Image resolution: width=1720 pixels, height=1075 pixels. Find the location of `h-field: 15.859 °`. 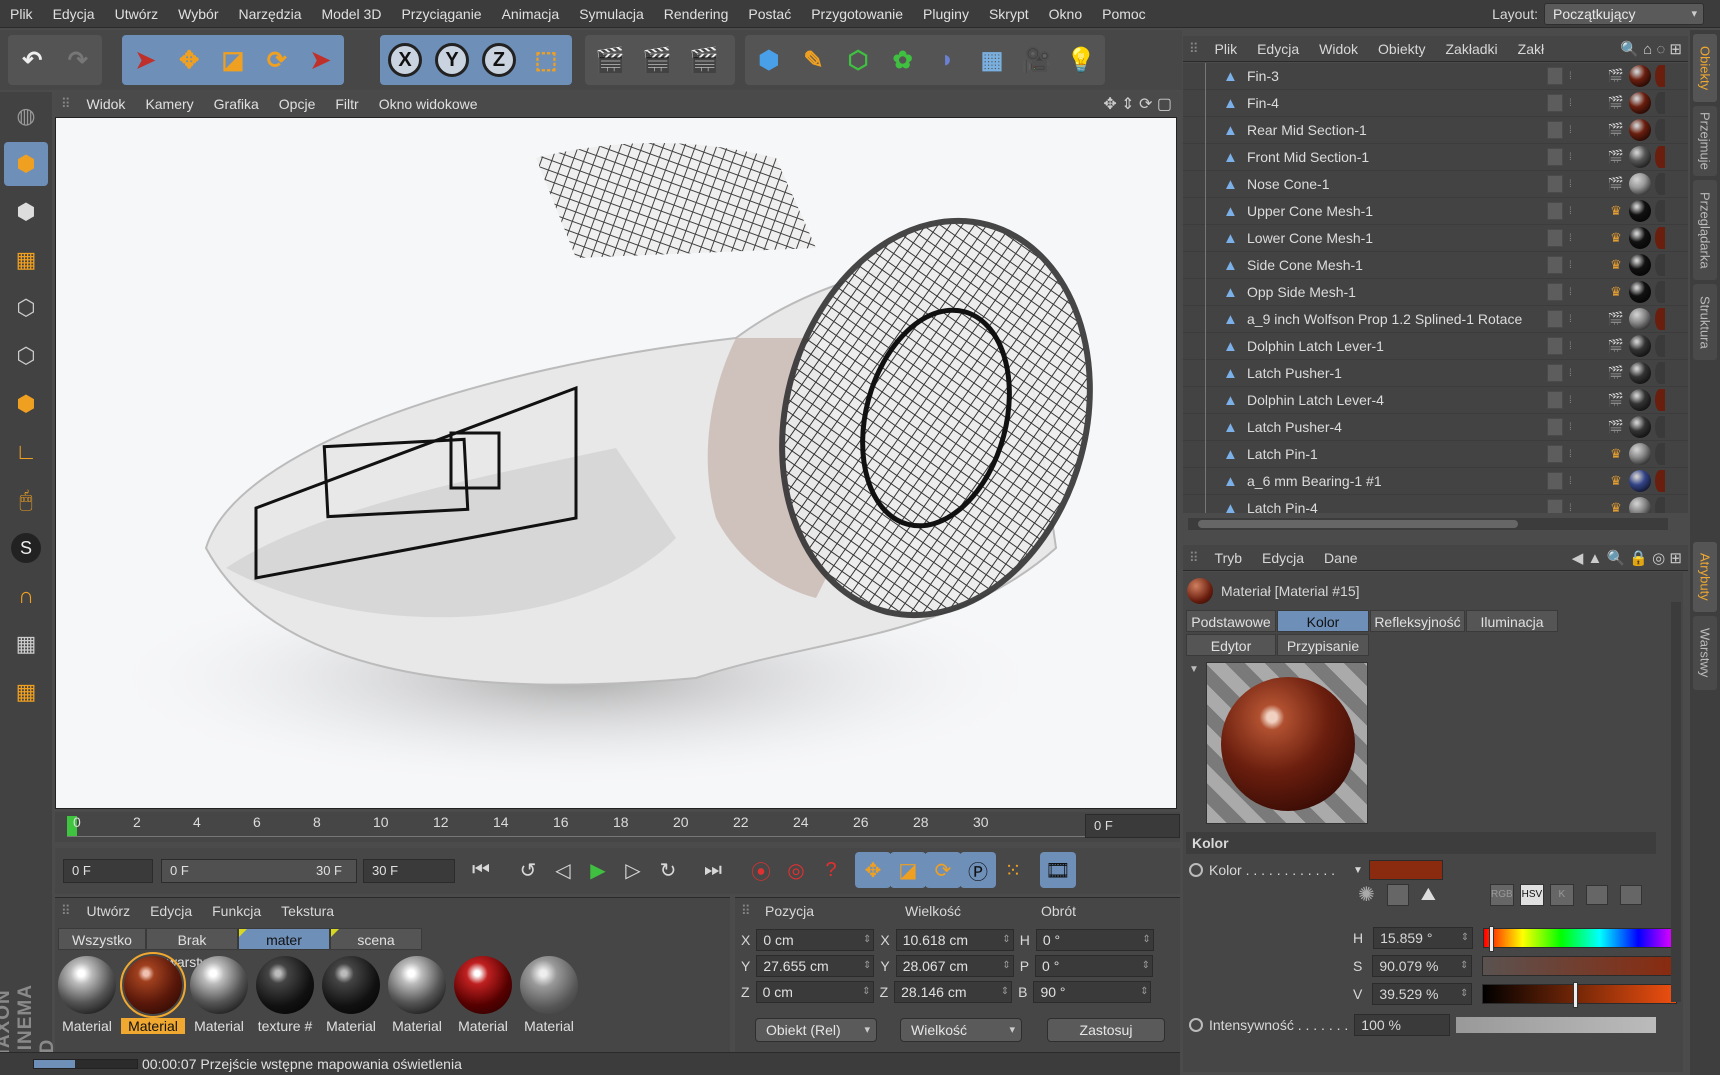

h-field: 15.859 ° is located at coordinates (1423, 938).